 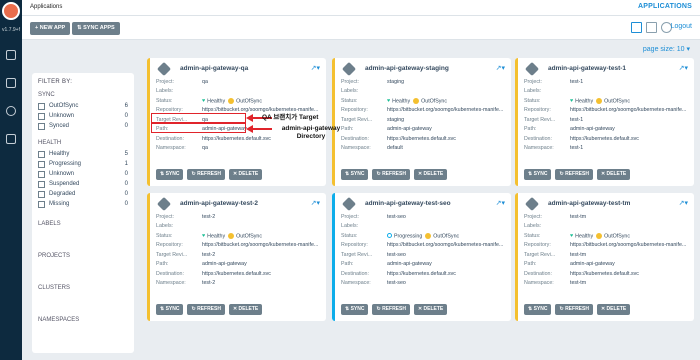 I want to click on field-text: test-tm, so click(x=578, y=283).